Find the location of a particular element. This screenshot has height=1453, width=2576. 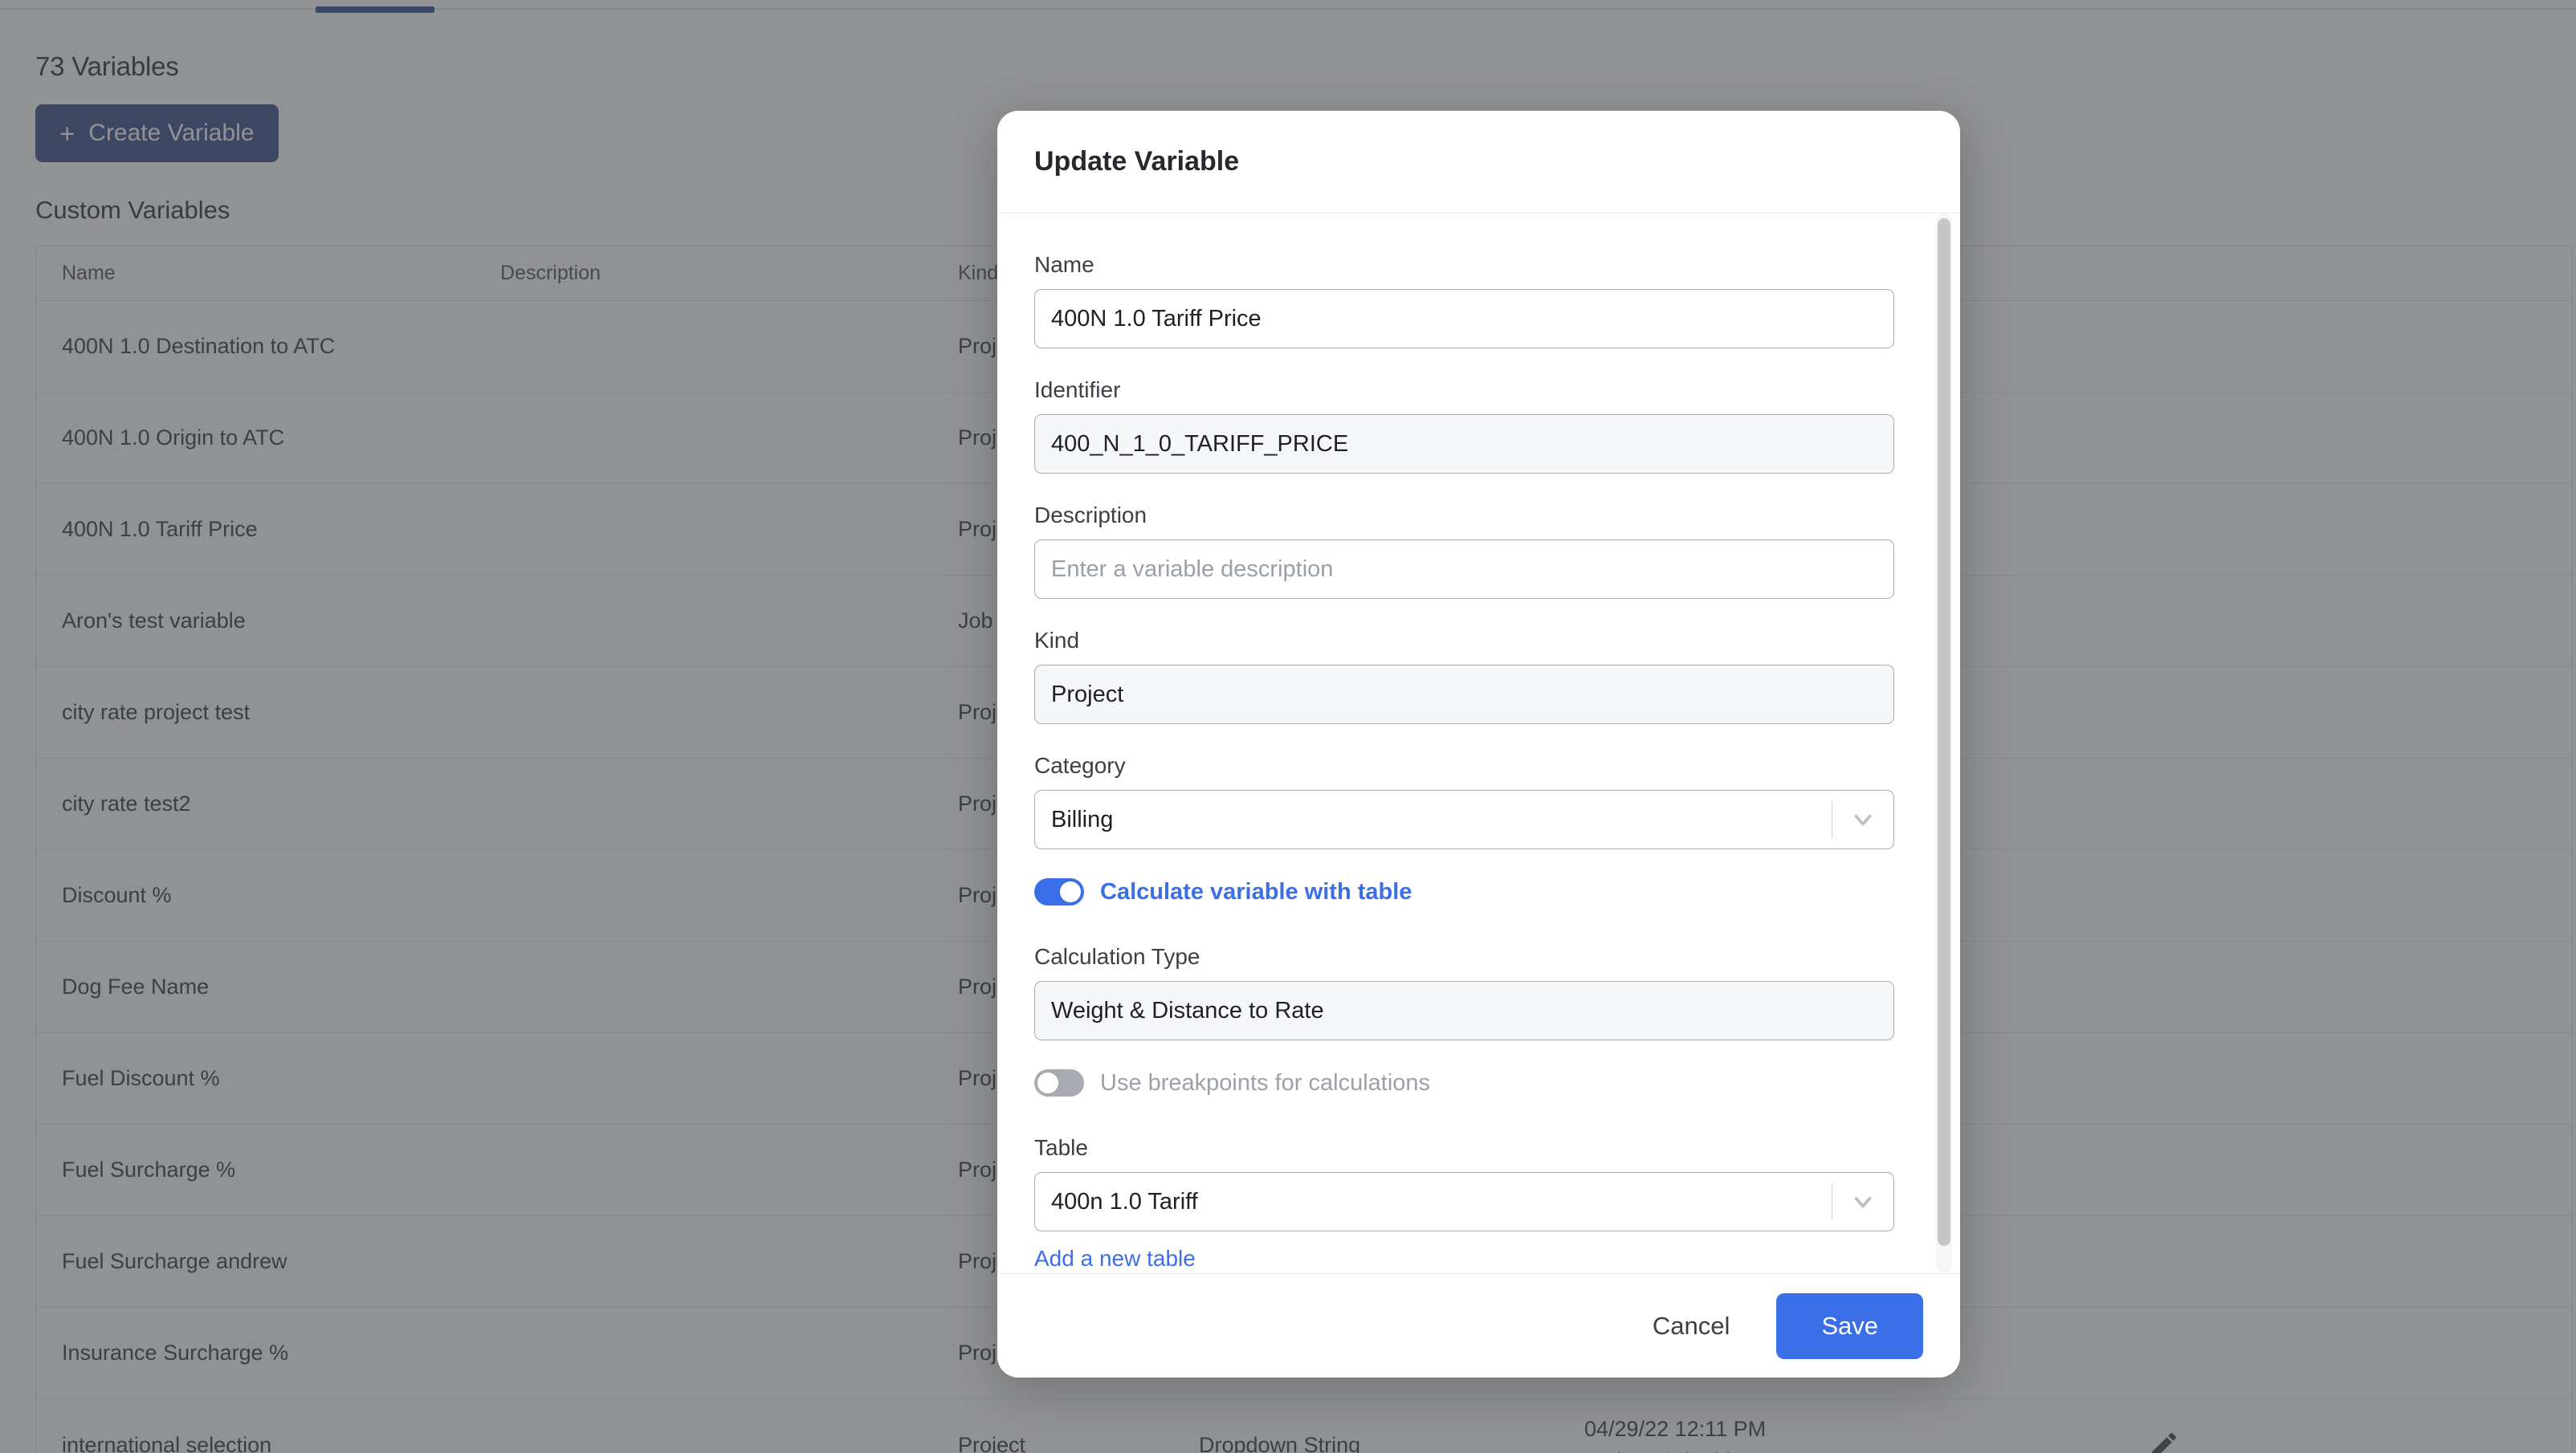

calculate-with-table-label: Calculate variable with table is located at coordinates (1256, 891).